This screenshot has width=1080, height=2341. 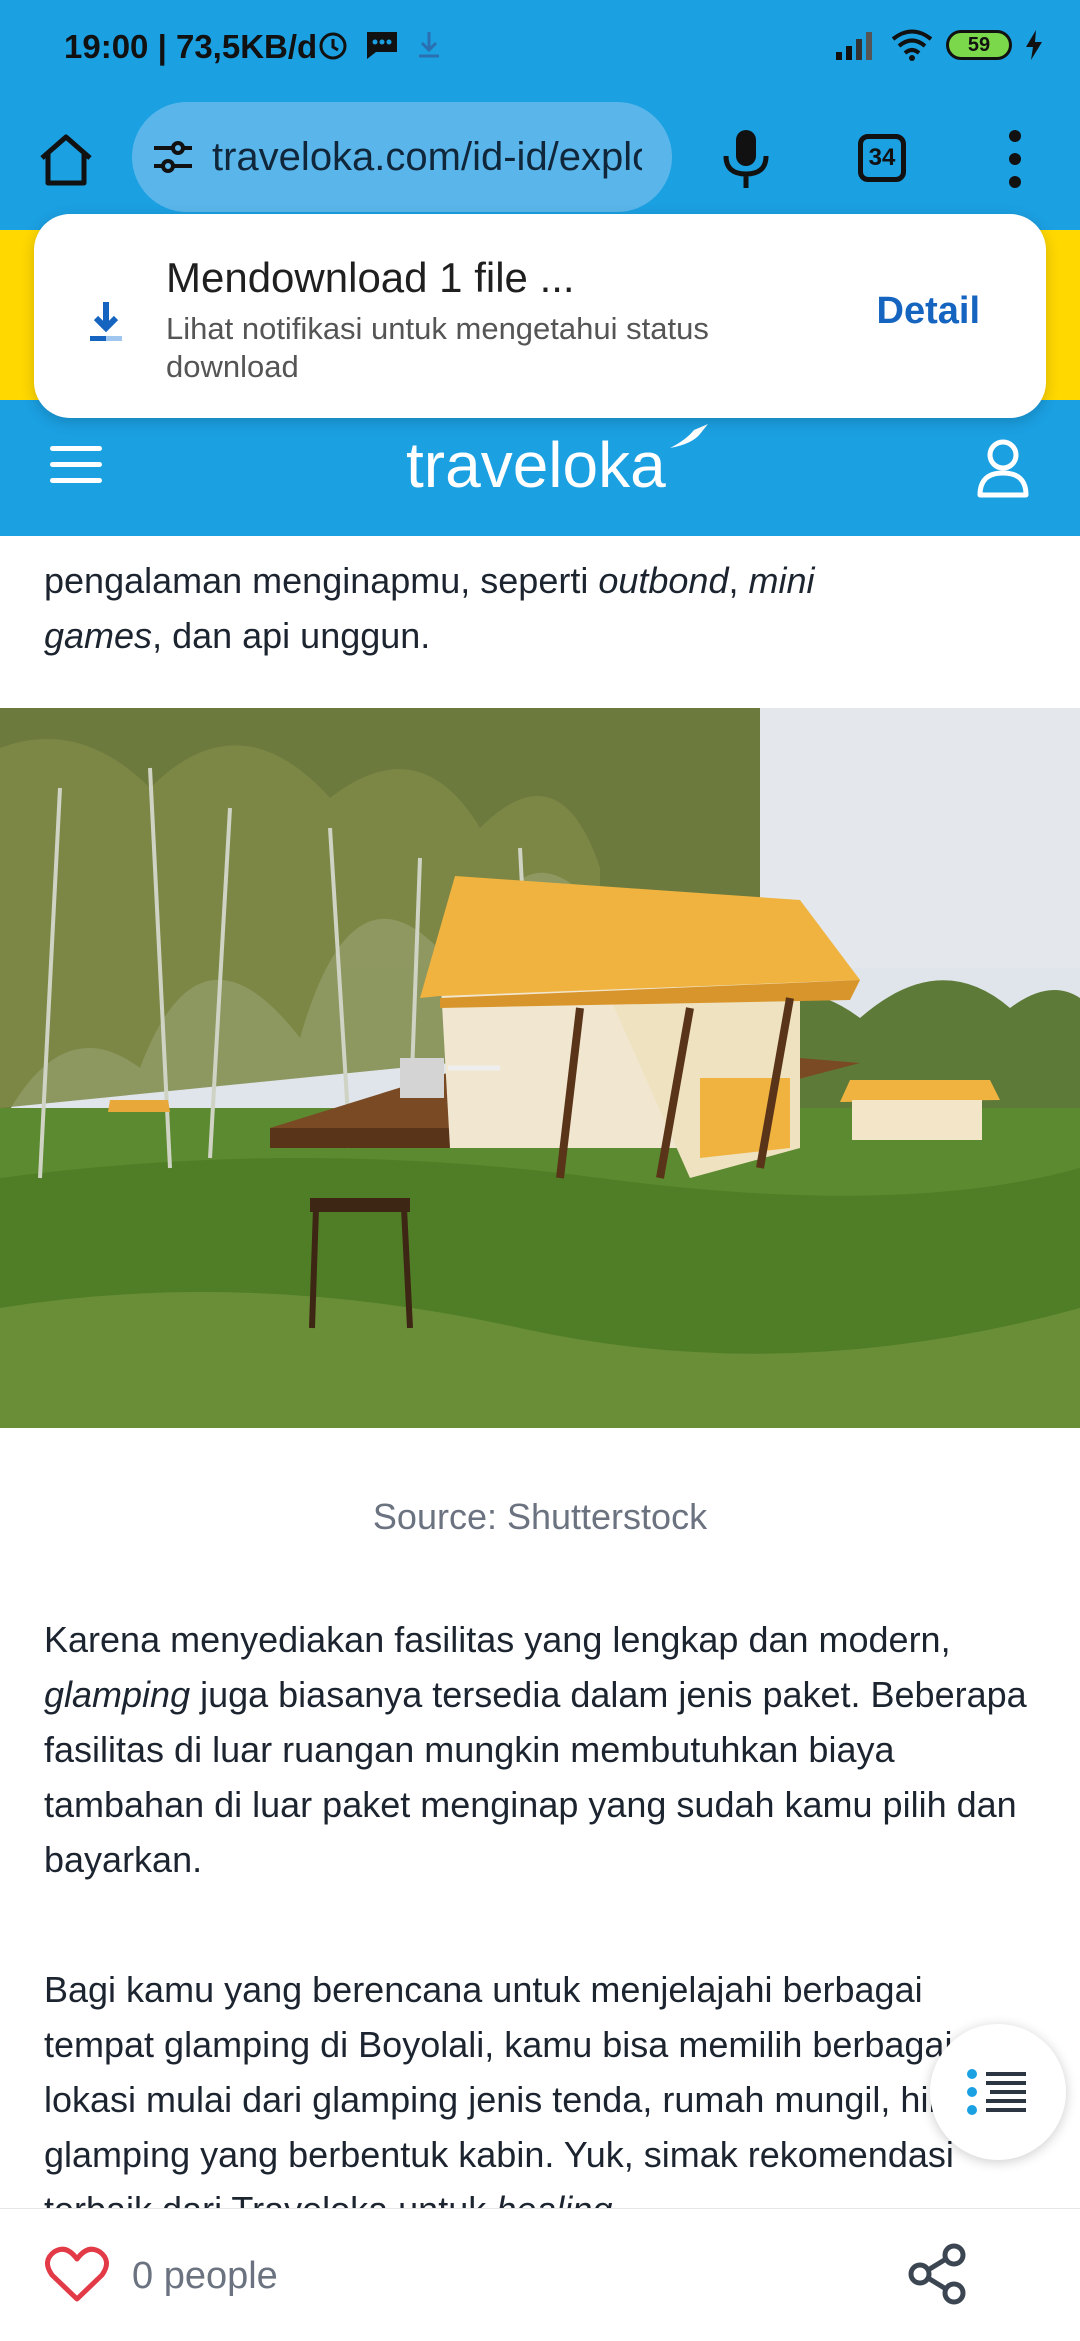 I want to click on logo-bird-icon, so click(x=689, y=436).